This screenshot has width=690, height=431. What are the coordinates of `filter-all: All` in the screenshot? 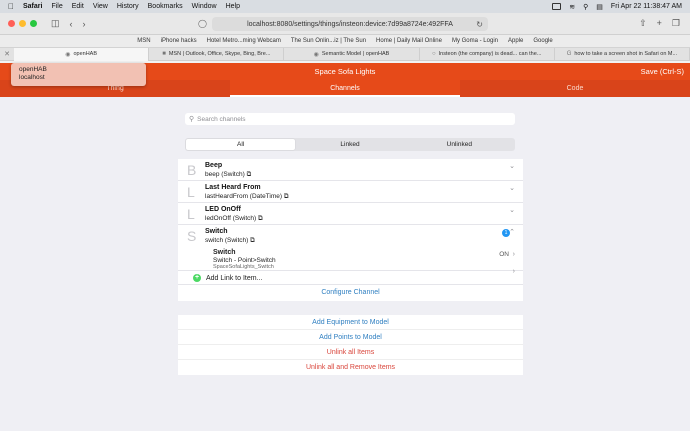 It's located at (241, 144).